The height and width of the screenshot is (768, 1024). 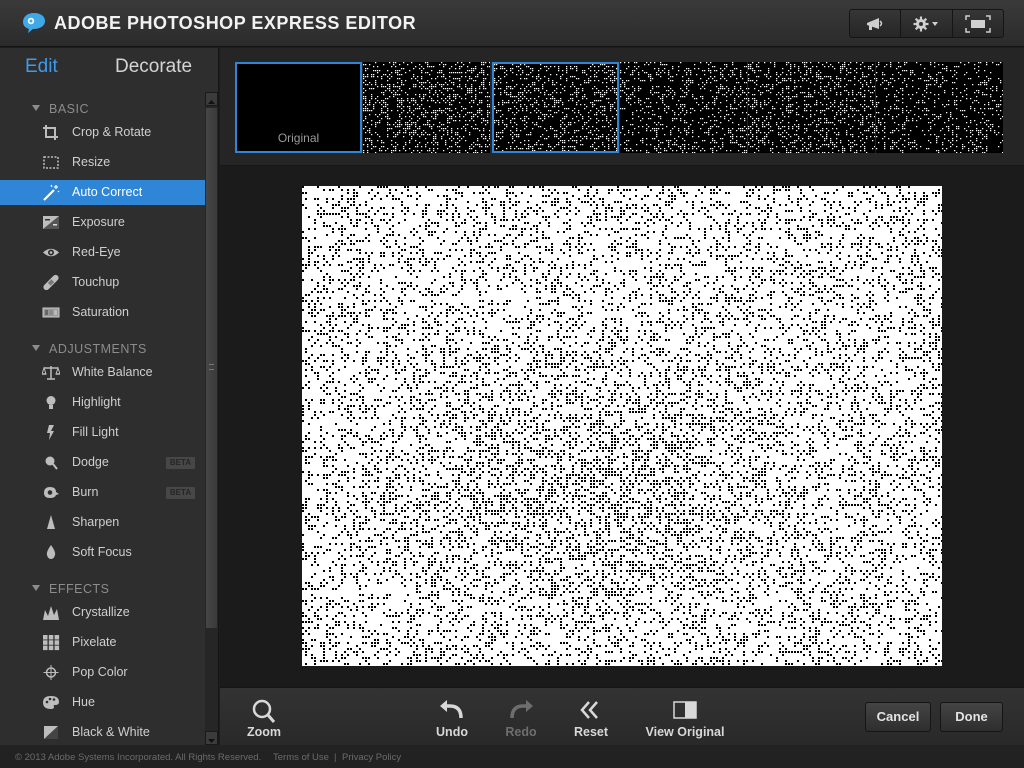 What do you see at coordinates (102, 642) in the screenshot?
I see `sidebar-item-pixelate: Pixelate` at bounding box center [102, 642].